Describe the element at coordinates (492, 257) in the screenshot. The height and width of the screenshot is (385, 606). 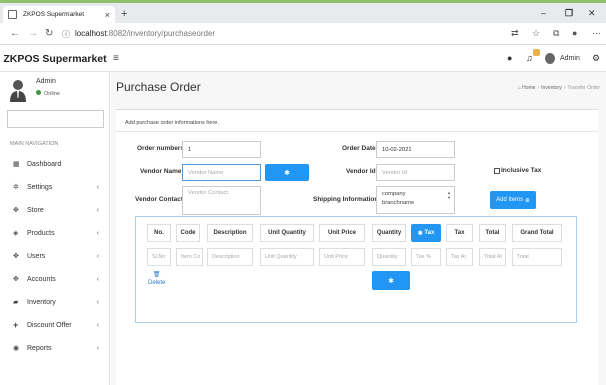
I see `cell-total-amount-input: Total Ar` at that location.